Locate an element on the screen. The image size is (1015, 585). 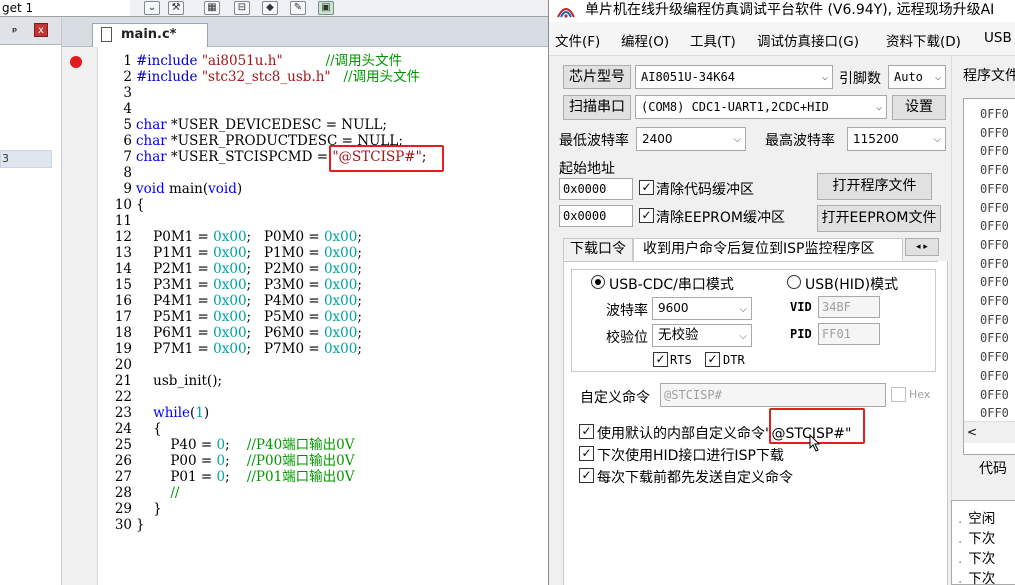
line-number: 9 is located at coordinates (127, 189).